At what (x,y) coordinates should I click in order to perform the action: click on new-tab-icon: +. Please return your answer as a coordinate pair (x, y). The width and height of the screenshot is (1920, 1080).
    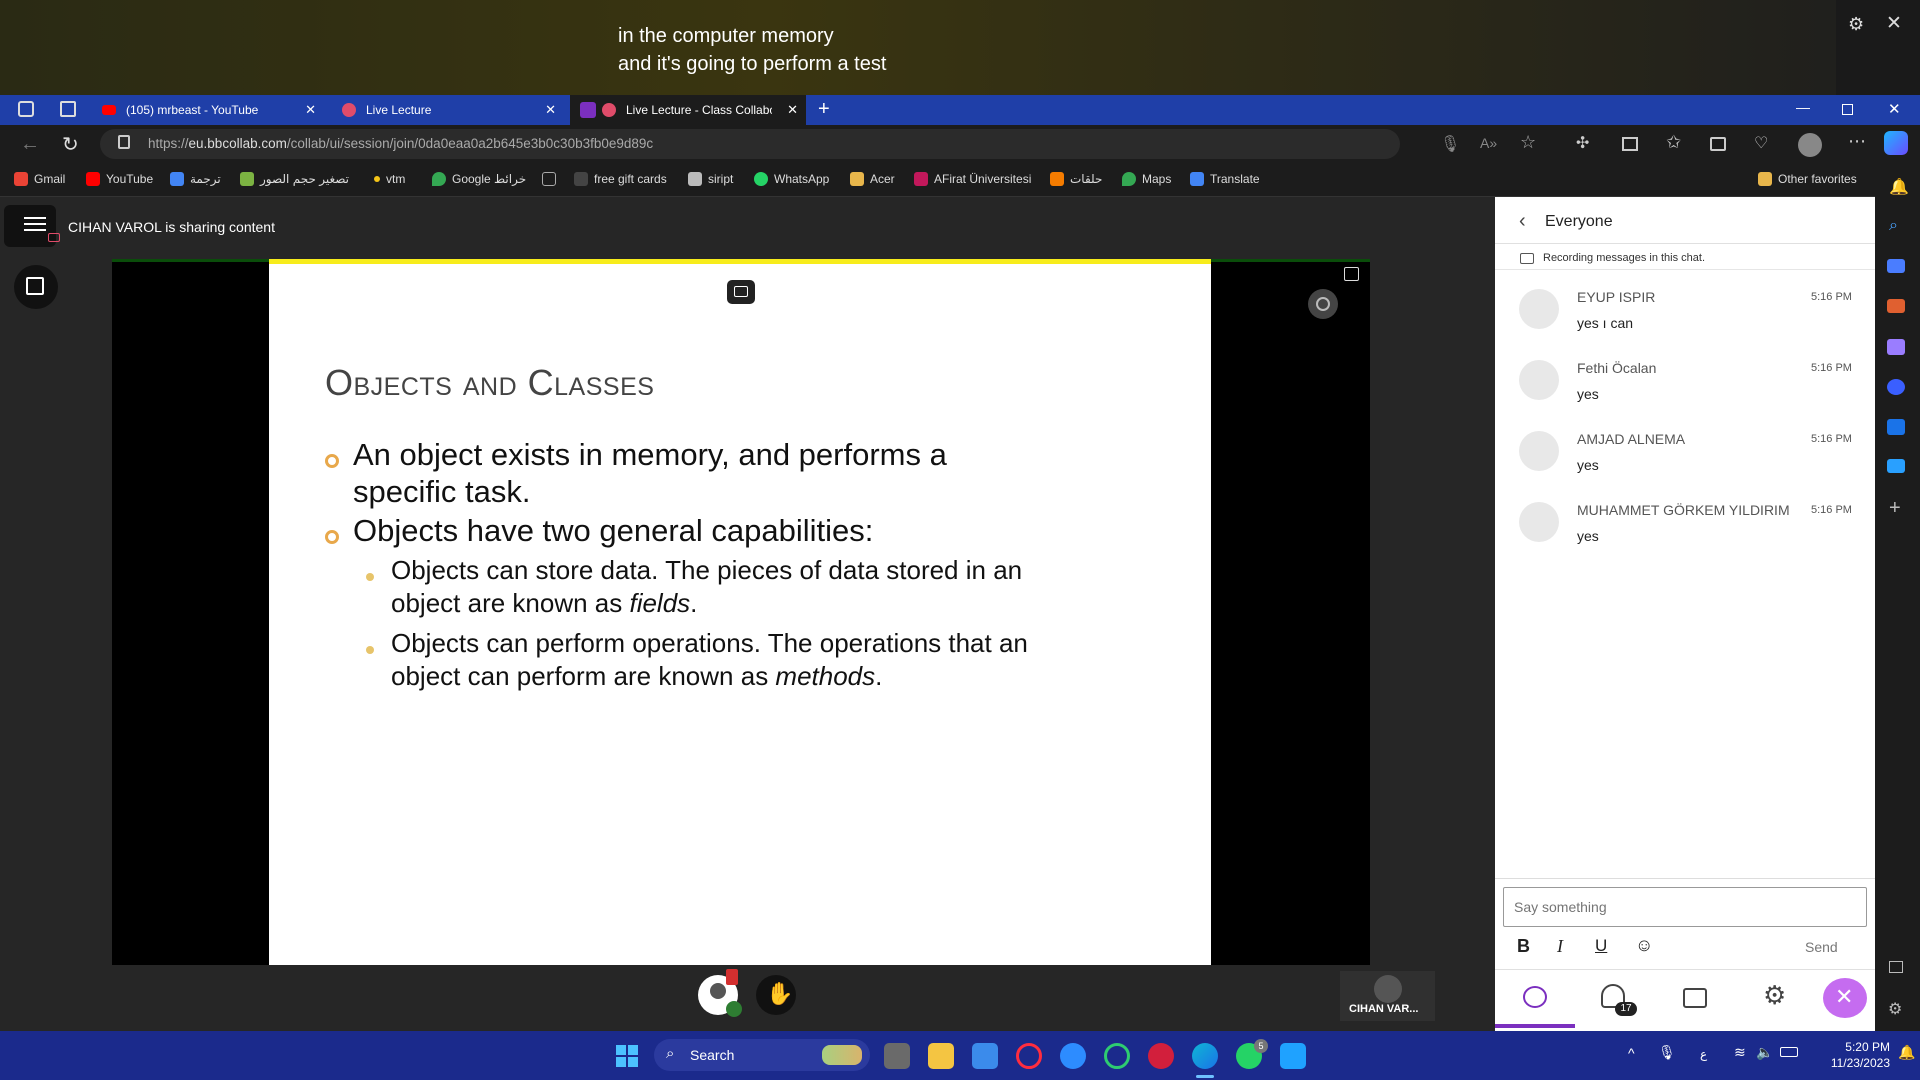
    Looking at the image, I should click on (824, 109).